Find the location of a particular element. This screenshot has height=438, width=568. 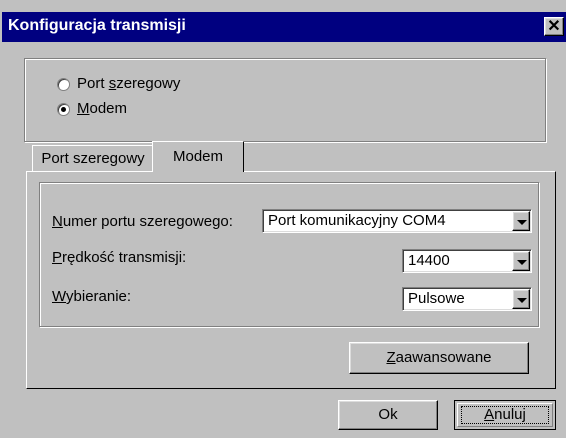

cancel-button: Anuluj is located at coordinates (505, 415).